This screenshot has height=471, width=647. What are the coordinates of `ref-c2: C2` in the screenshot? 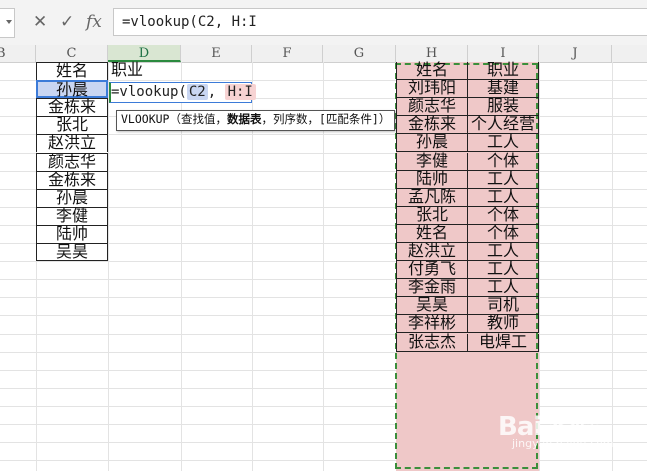 It's located at (197, 92).